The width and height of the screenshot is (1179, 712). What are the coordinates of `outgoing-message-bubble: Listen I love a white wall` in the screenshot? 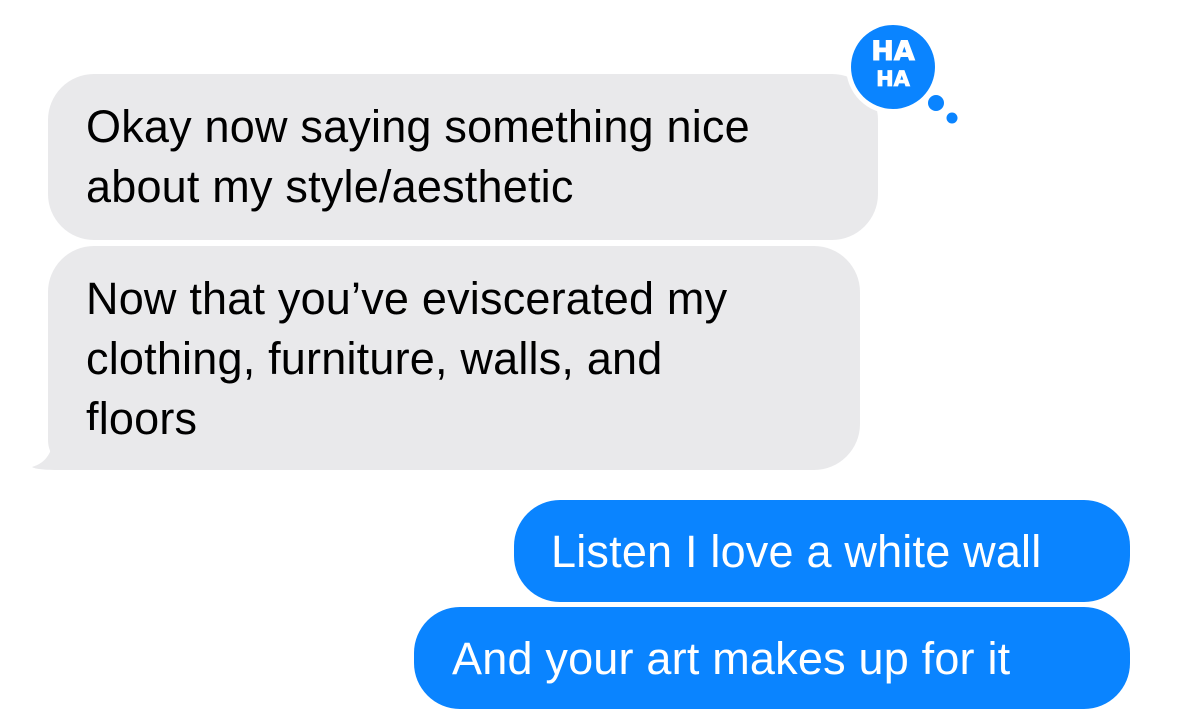 It's located at (822, 551).